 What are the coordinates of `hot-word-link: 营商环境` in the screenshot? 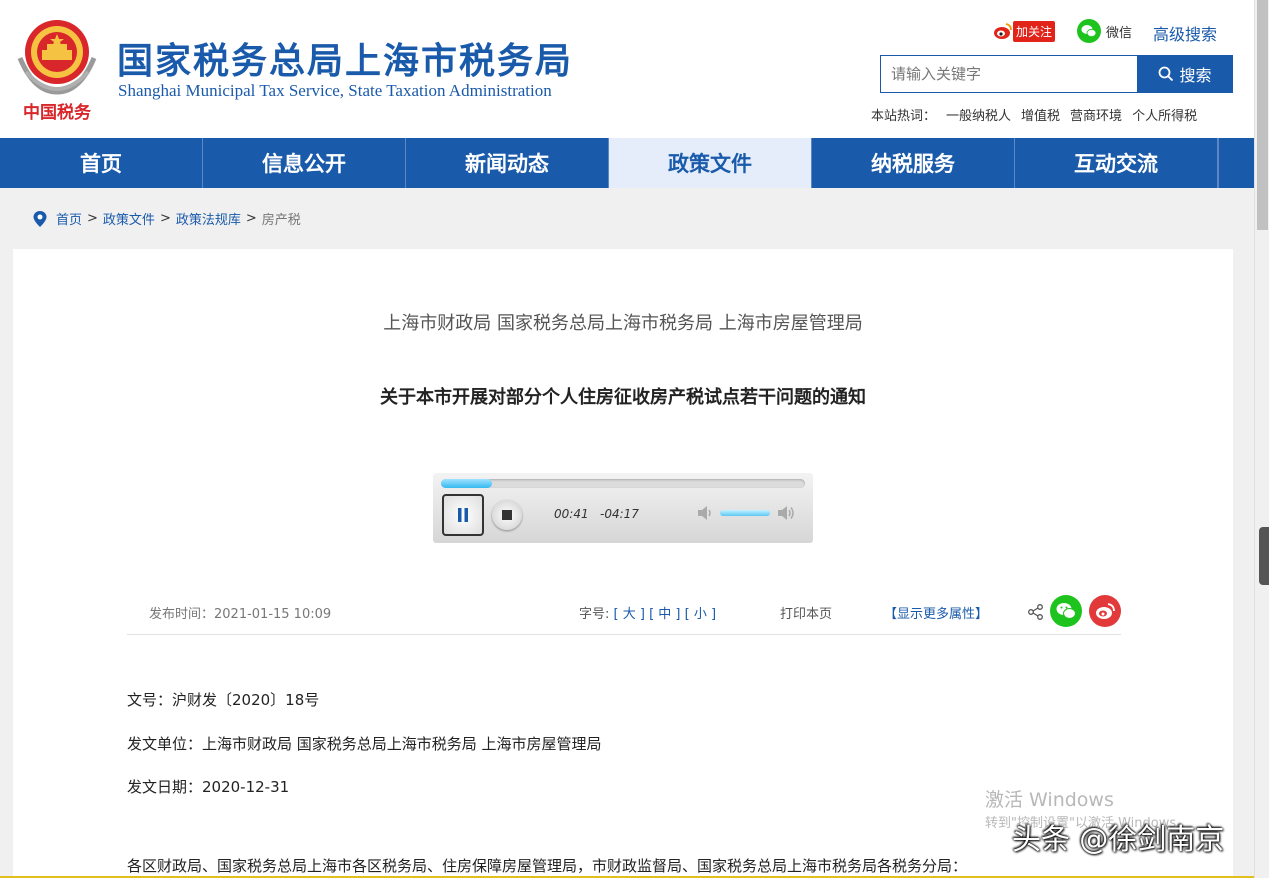 It's located at (1096, 114).